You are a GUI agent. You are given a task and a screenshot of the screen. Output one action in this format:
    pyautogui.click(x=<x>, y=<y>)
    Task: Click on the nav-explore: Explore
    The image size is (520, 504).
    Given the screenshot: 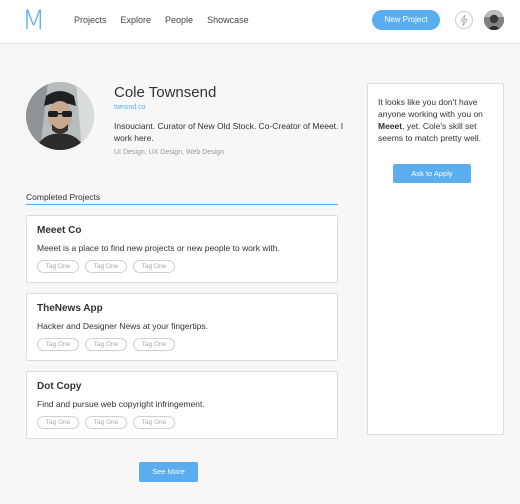 What is the action you would take?
    pyautogui.click(x=136, y=20)
    